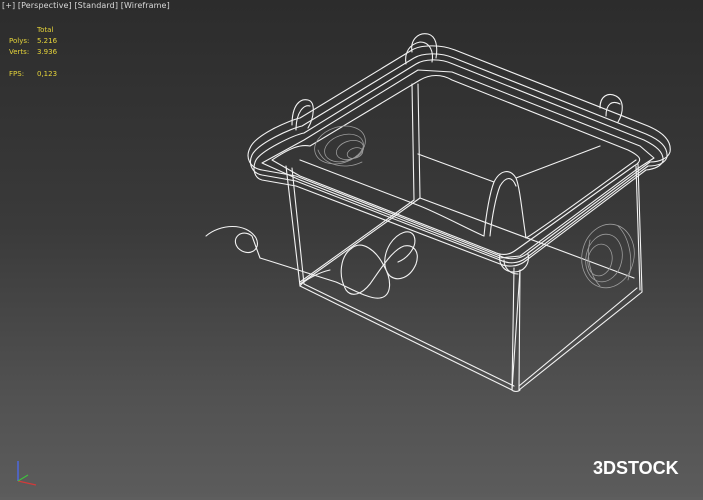 Image resolution: width=703 pixels, height=500 pixels. I want to click on x-axis, so click(27, 483).